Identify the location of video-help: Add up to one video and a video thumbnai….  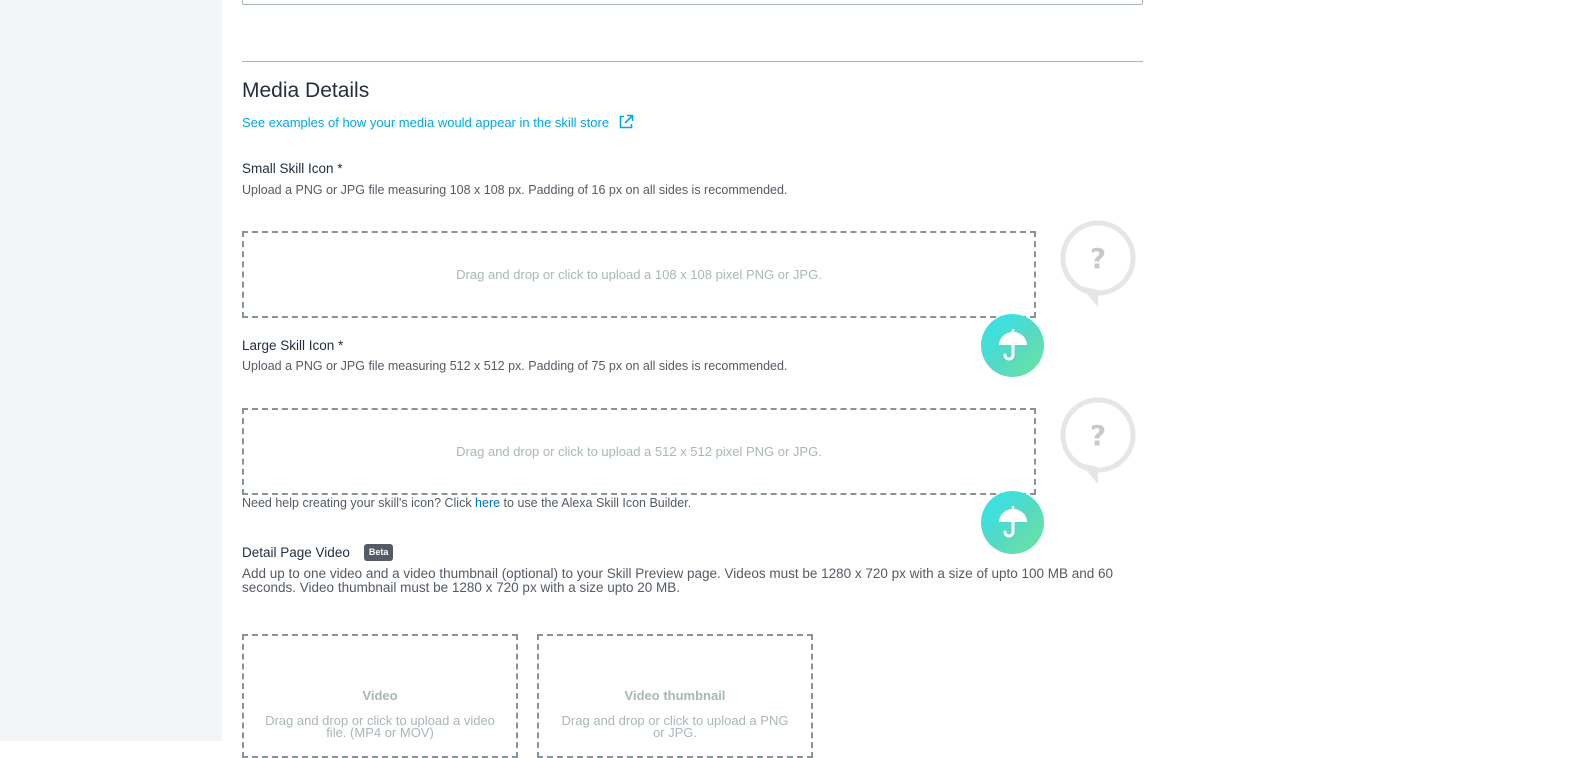
(678, 580).